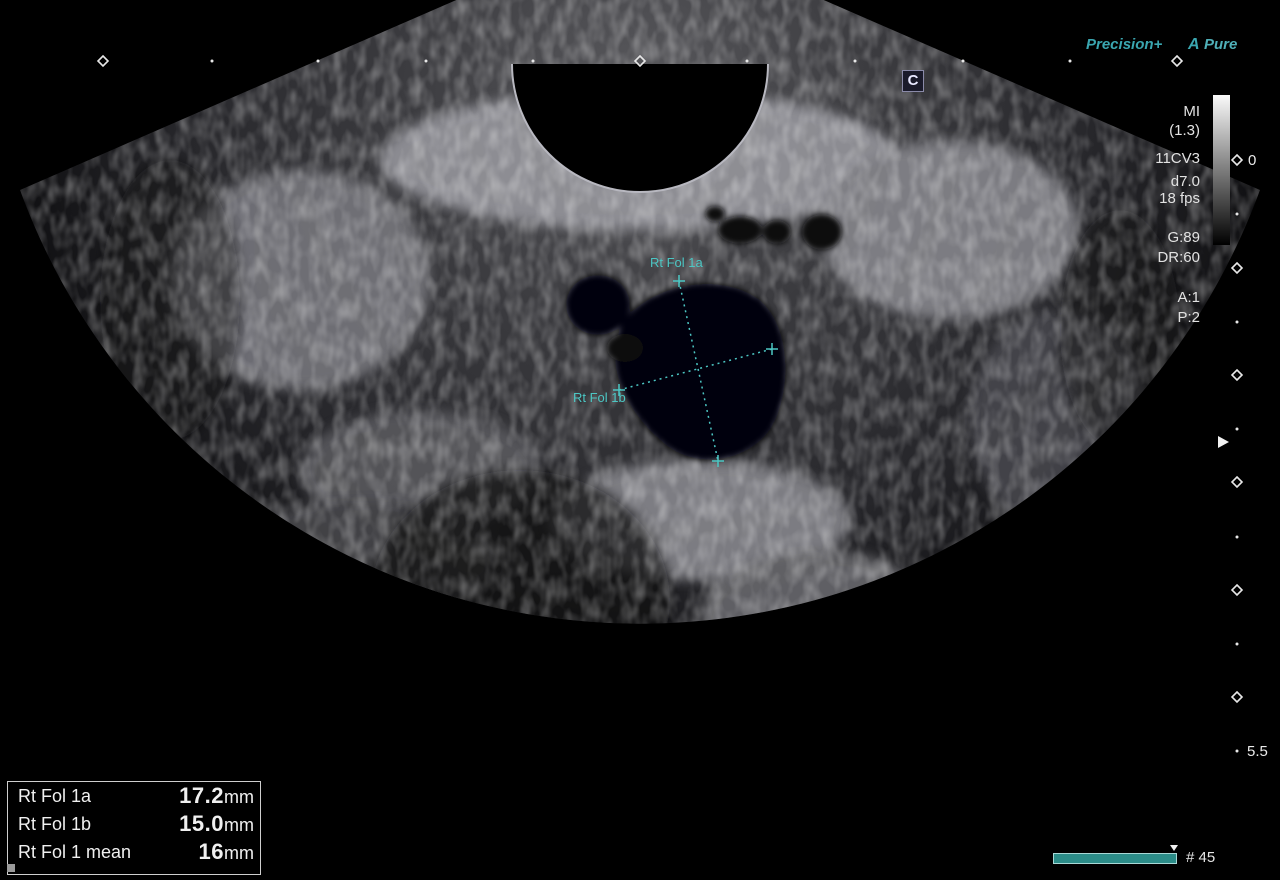 The height and width of the screenshot is (880, 1280). What do you see at coordinates (1178, 257) in the screenshot?
I see `dynamic-range: DR:60` at bounding box center [1178, 257].